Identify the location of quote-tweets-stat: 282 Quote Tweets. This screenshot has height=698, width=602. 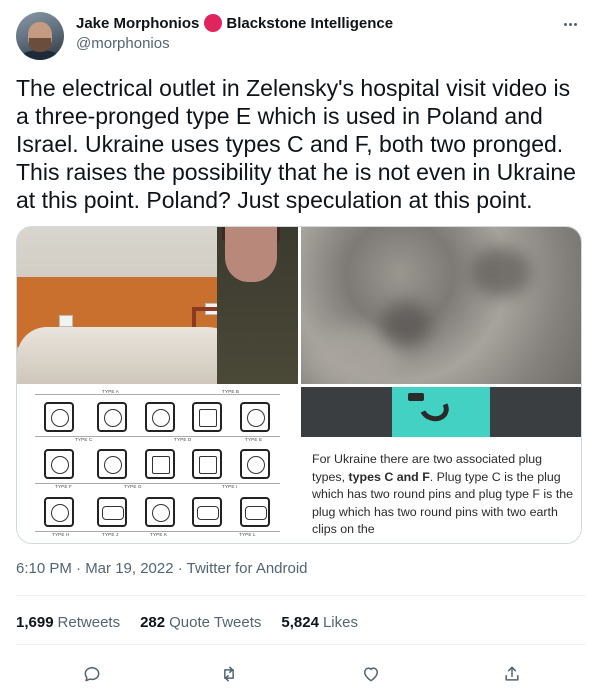
(200, 622).